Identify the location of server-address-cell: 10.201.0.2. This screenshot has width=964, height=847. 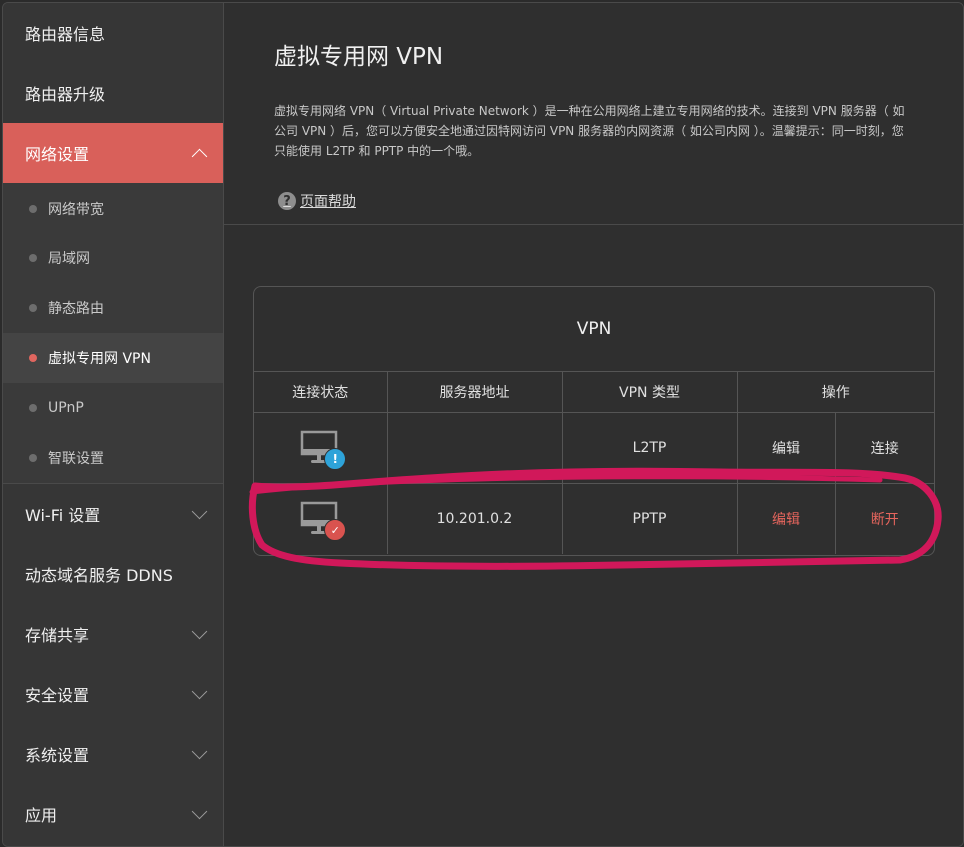
(475, 518).